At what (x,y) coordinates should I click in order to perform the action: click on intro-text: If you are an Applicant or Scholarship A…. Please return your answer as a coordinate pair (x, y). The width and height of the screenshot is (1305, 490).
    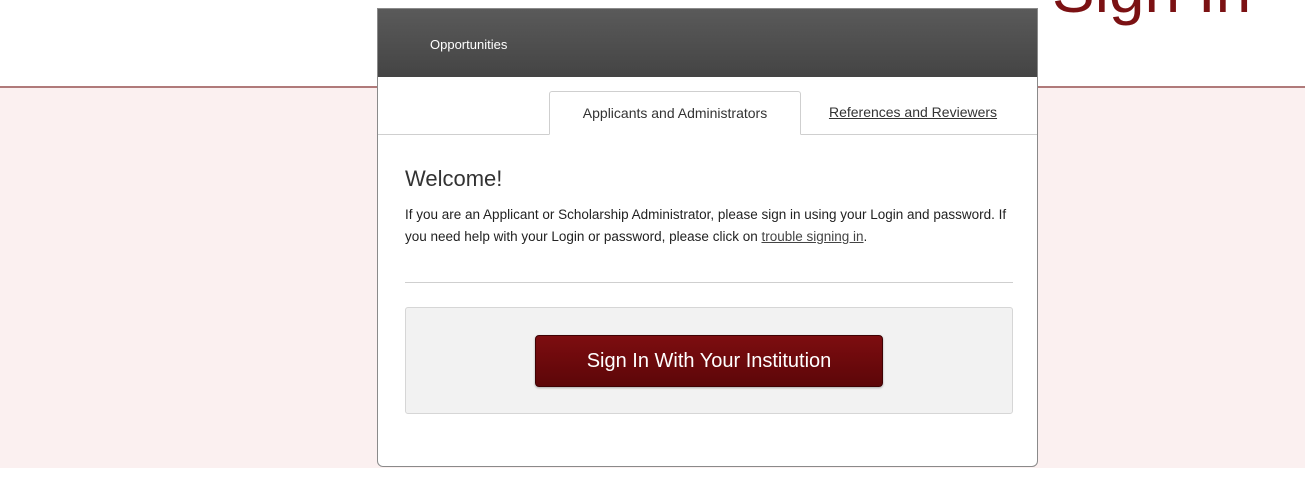
    Looking at the image, I should click on (709, 226).